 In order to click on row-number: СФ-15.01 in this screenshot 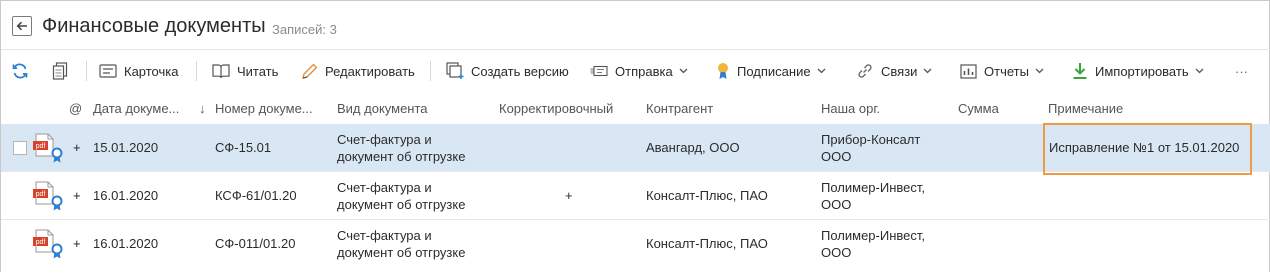, I will do `click(243, 147)`.